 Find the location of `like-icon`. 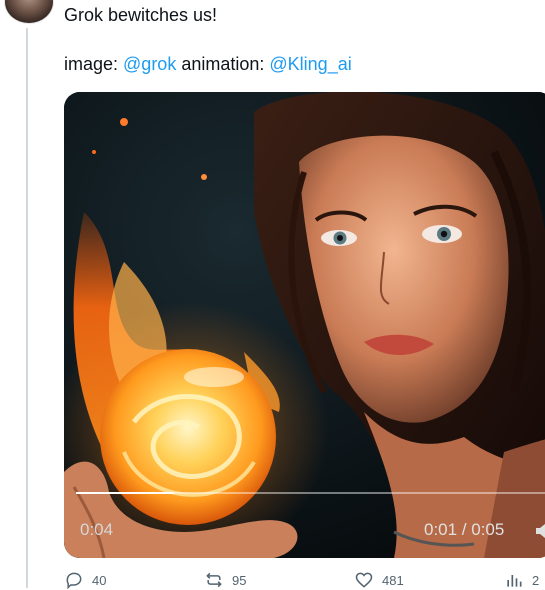

like-icon is located at coordinates (364, 580).